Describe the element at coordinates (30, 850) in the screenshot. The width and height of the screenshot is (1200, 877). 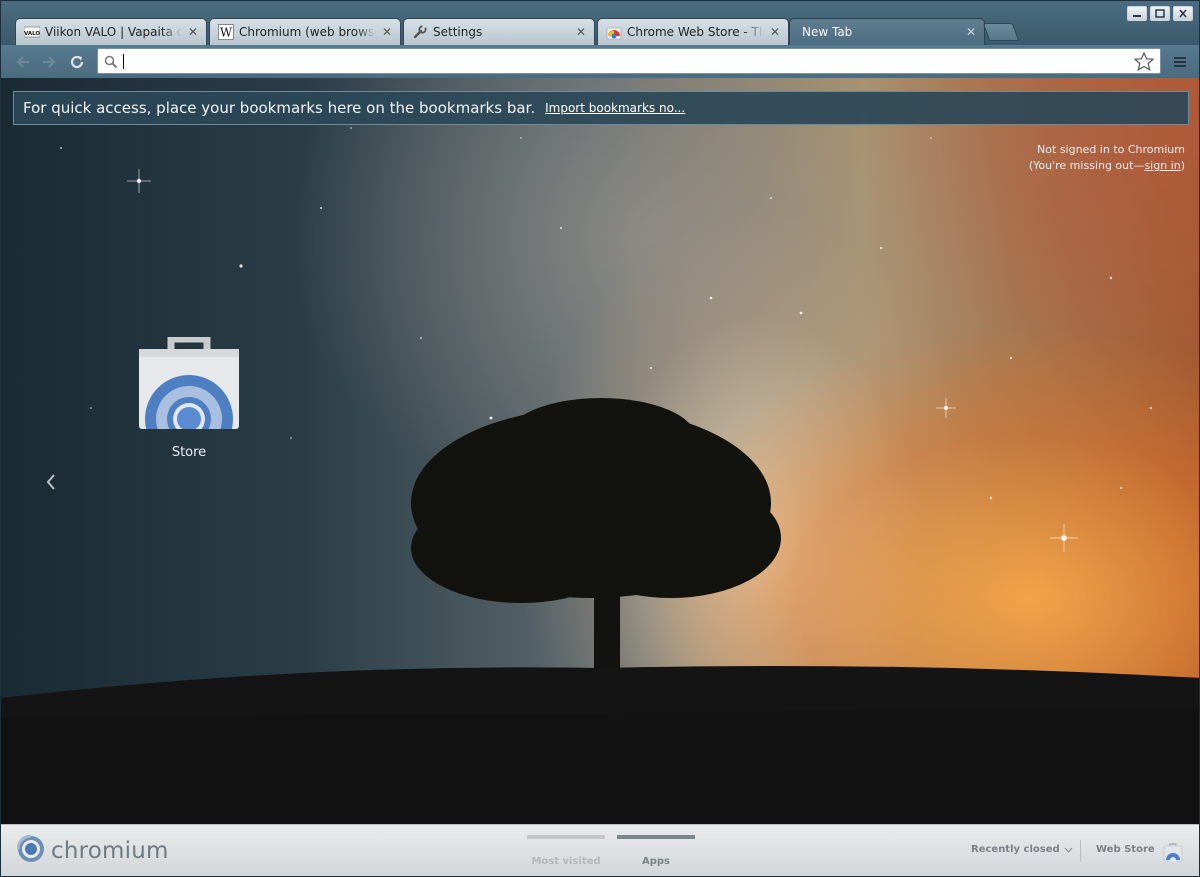
I see `chromium-logo-icon` at that location.